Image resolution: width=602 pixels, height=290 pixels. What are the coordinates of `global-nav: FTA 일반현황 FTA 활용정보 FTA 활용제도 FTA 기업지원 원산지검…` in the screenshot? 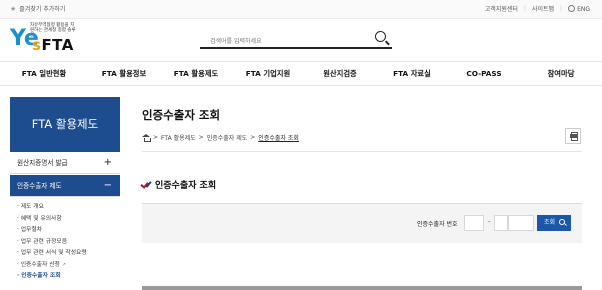 It's located at (301, 73).